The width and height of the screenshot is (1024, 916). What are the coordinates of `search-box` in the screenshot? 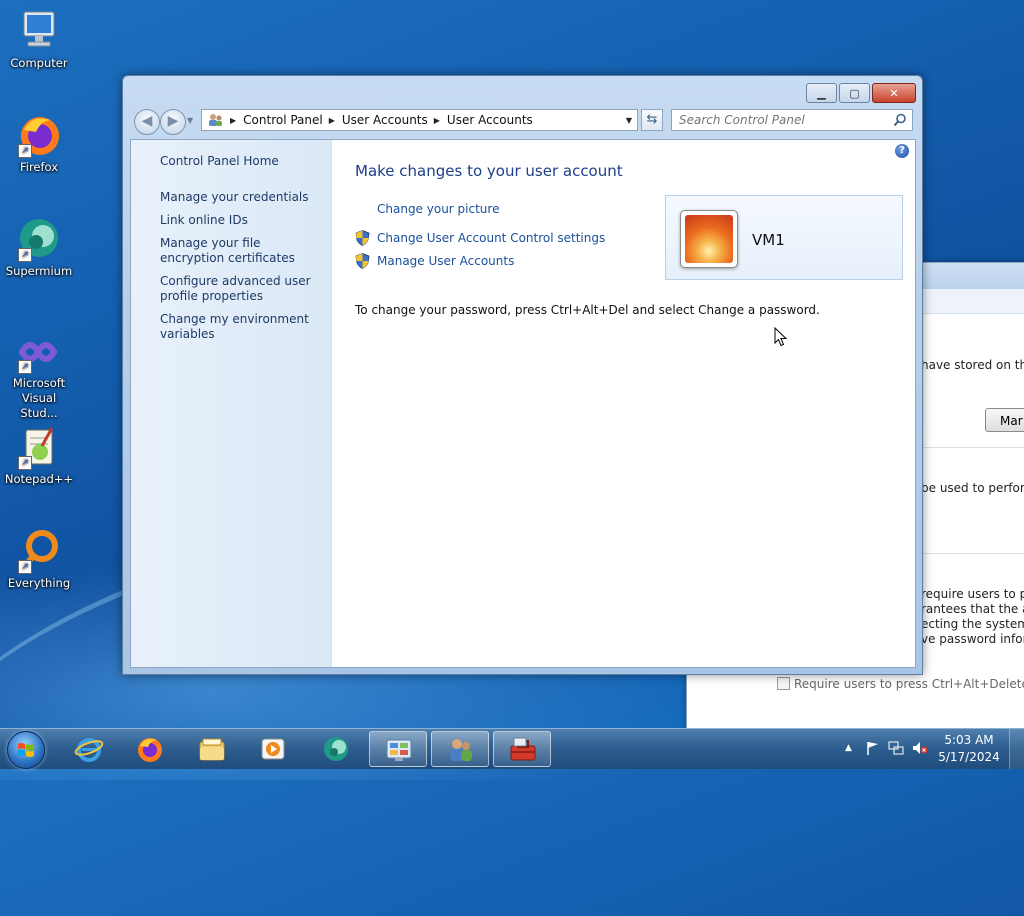 It's located at (792, 120).